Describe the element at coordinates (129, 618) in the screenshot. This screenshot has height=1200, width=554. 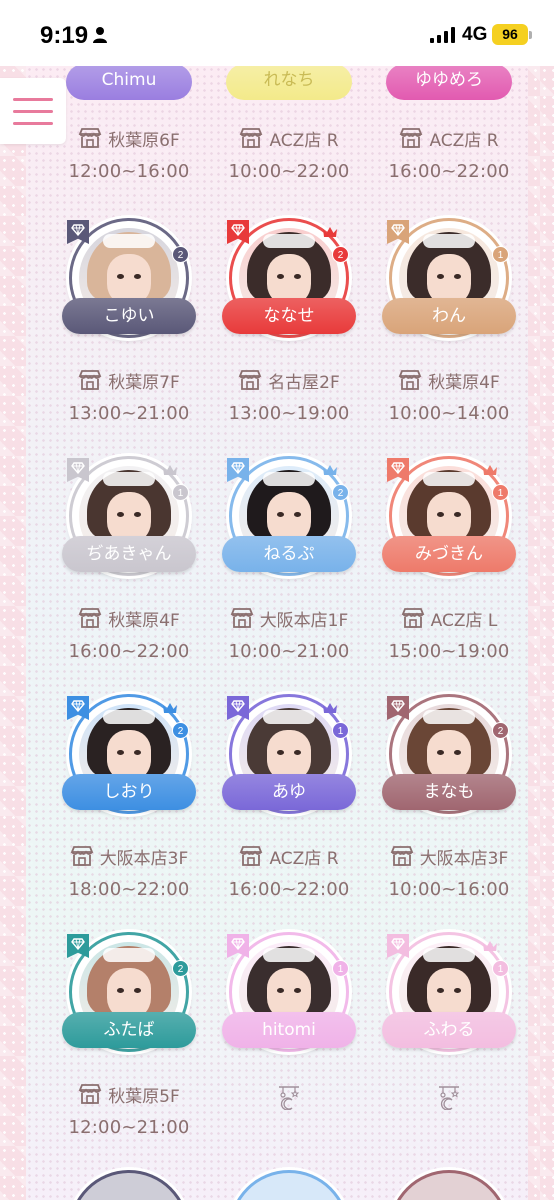
I see `shift-location: 秋葉原4F` at that location.